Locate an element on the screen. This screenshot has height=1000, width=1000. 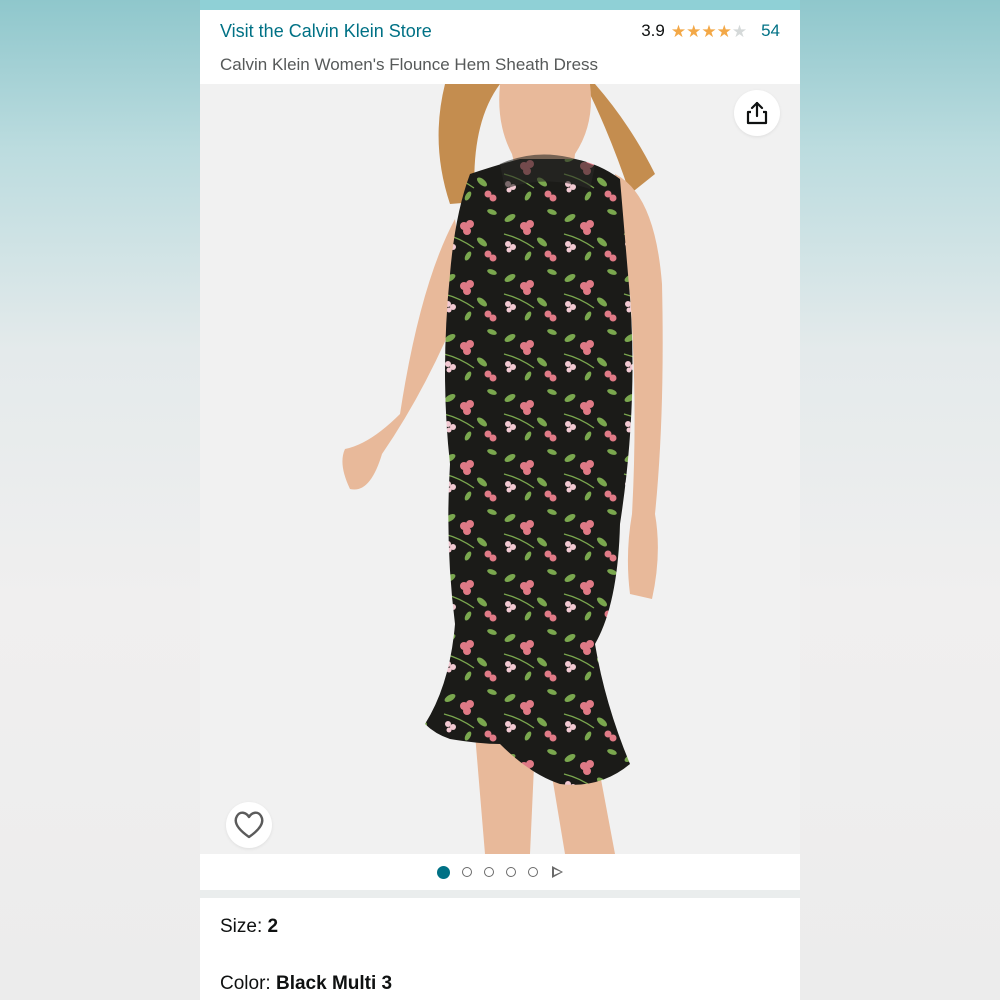
share-button is located at coordinates (757, 113).